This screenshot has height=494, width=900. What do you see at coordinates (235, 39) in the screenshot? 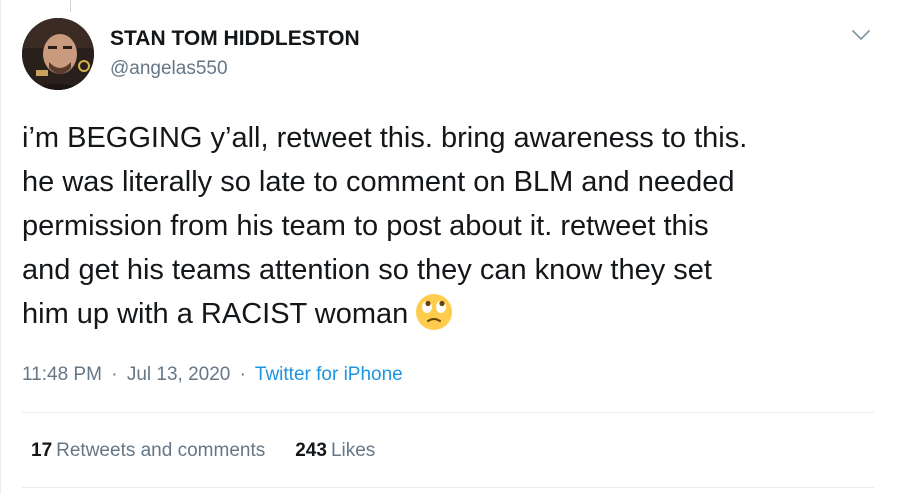
I see `author-display-name: STAN TOM HIDDLESTON` at bounding box center [235, 39].